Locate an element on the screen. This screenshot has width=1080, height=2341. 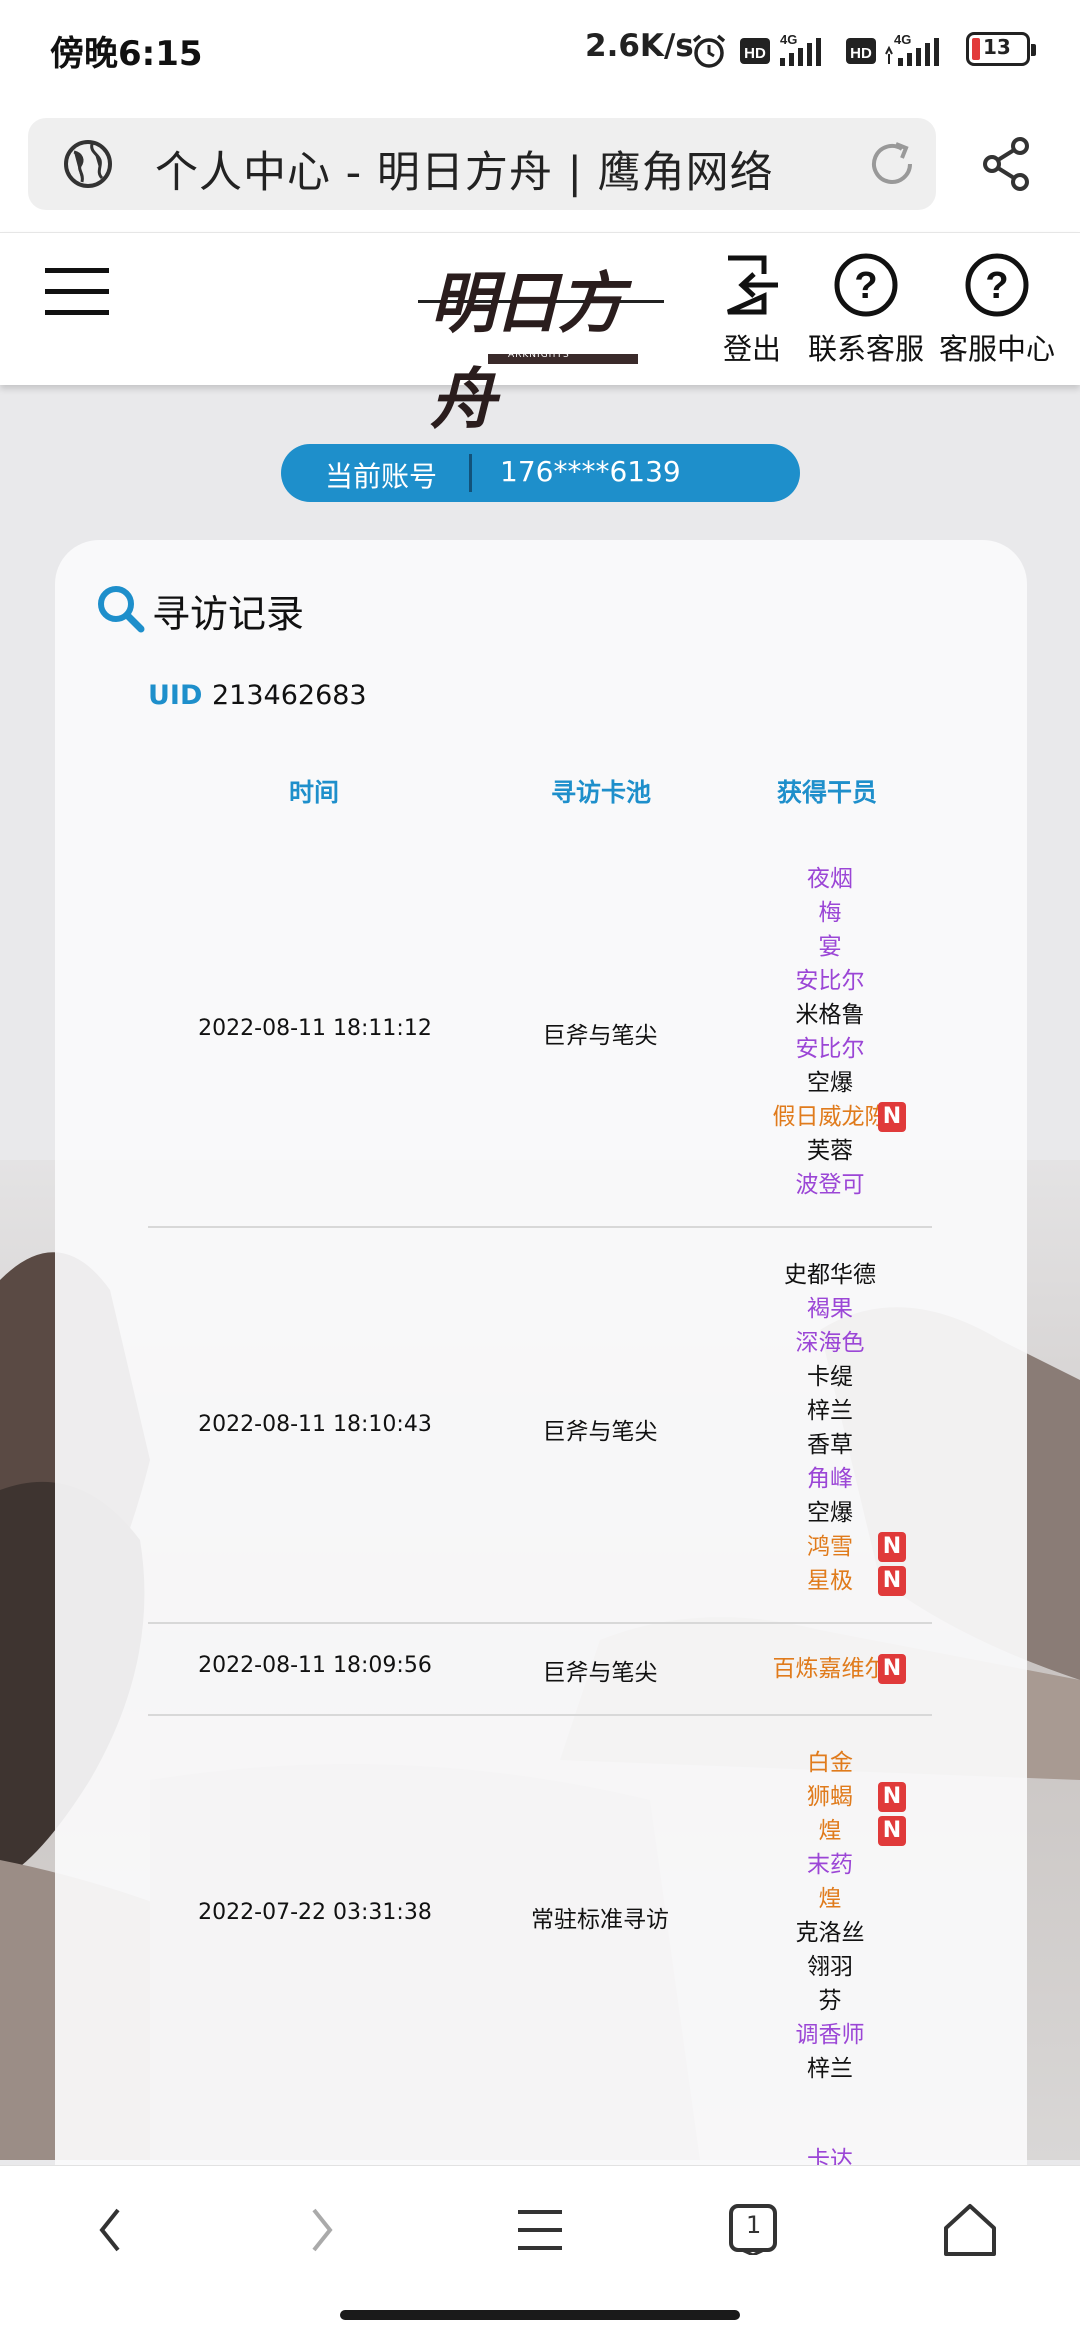
tab-count: 1 is located at coordinates (754, 2225).